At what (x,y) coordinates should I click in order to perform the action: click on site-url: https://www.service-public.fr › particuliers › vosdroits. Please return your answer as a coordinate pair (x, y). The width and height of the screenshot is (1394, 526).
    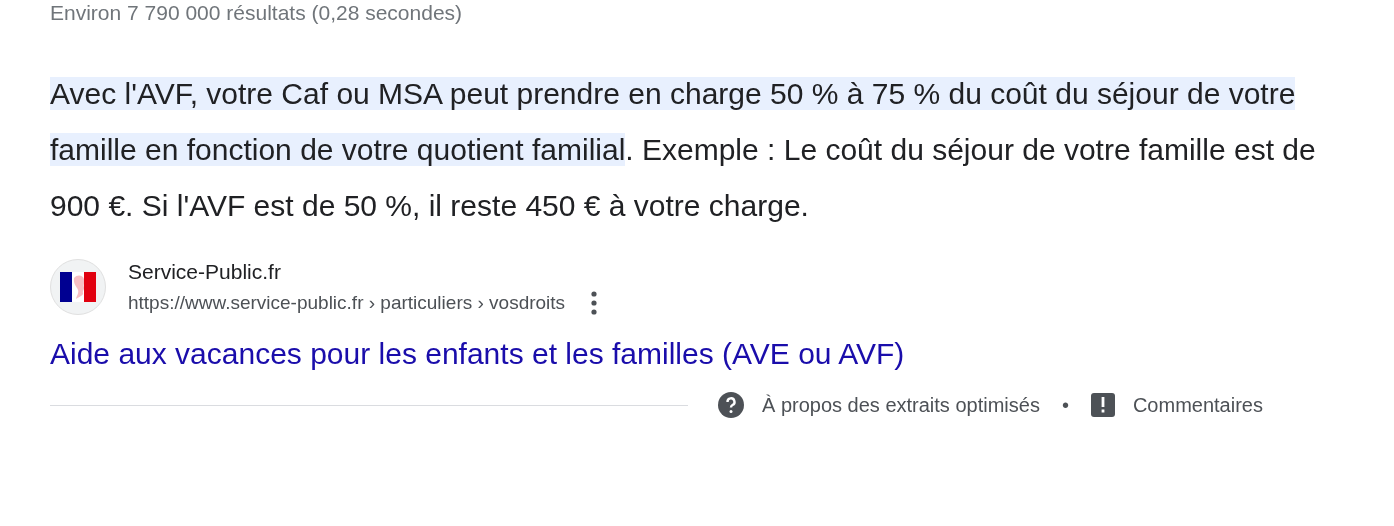
    Looking at the image, I should click on (347, 303).